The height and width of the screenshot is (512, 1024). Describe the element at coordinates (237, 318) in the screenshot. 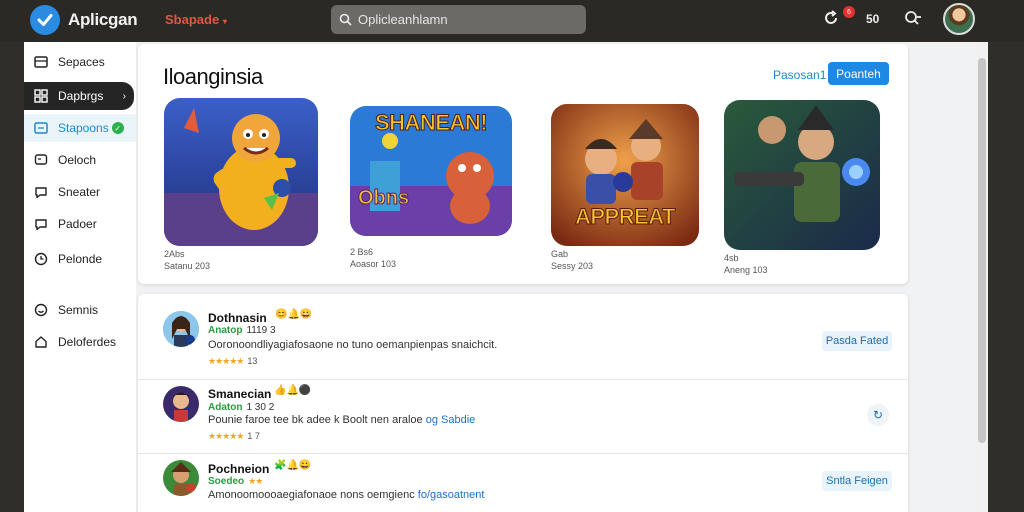

I see `app-name: Dothnasin` at that location.